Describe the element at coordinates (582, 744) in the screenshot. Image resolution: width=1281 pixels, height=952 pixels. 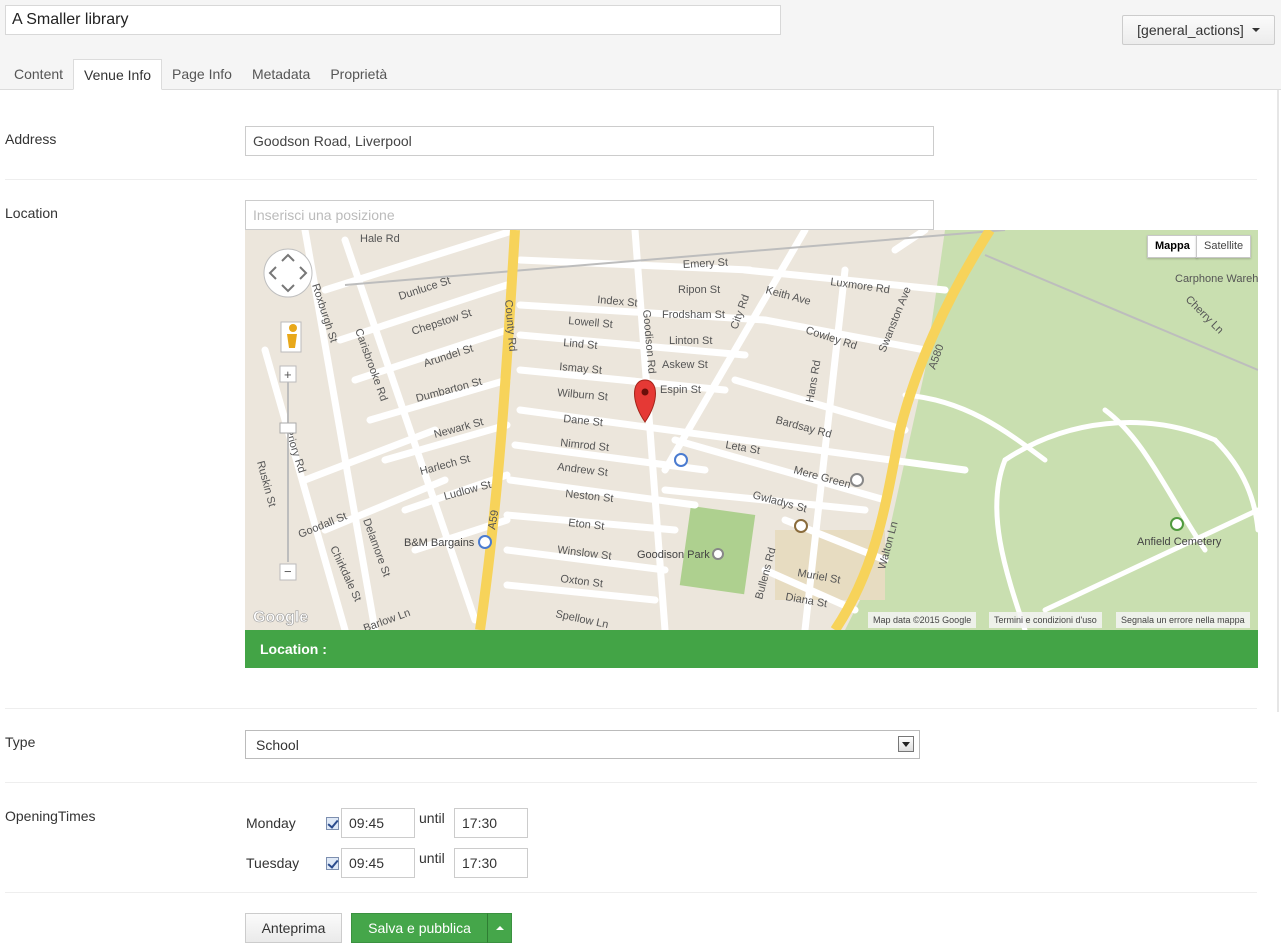
I see `type-select: School` at that location.